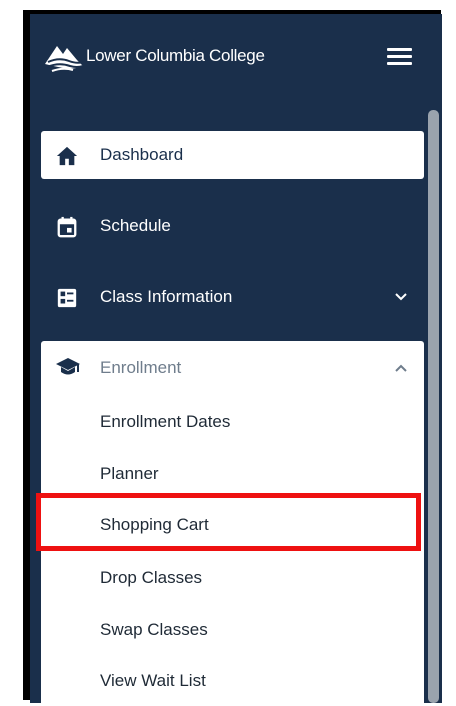 The image size is (456, 706). What do you see at coordinates (166, 296) in the screenshot?
I see `nav-item-label: Class Information` at bounding box center [166, 296].